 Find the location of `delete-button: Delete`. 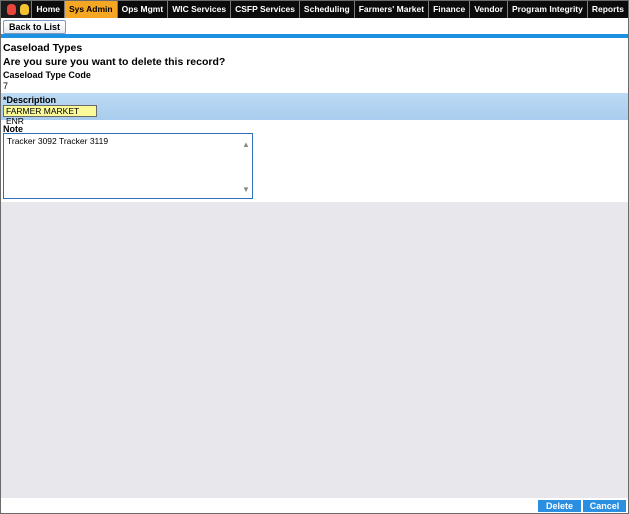

delete-button: Delete is located at coordinates (559, 506).